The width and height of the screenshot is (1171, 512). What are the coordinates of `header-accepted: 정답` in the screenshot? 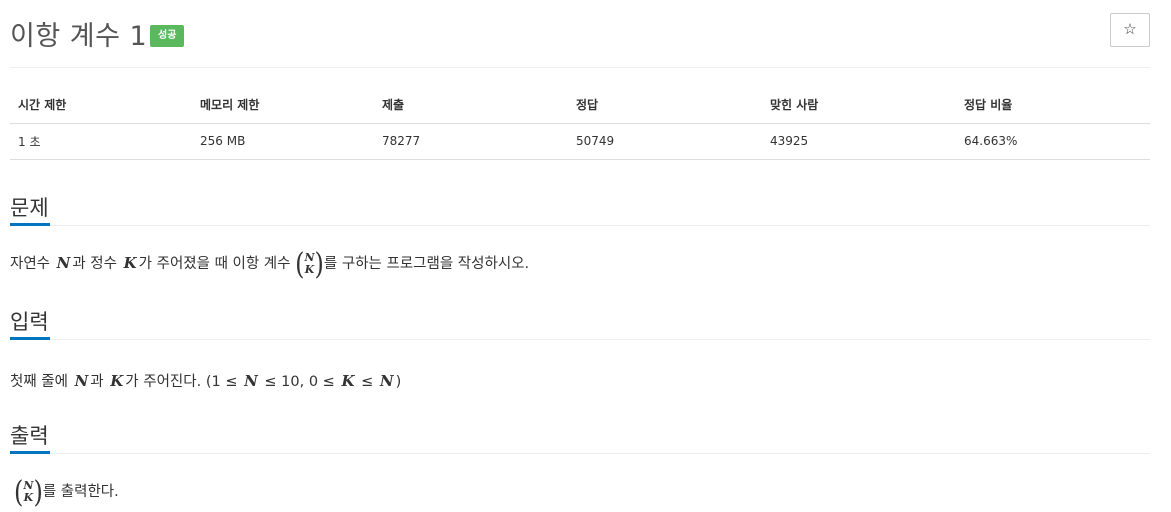 It's located at (665, 105).